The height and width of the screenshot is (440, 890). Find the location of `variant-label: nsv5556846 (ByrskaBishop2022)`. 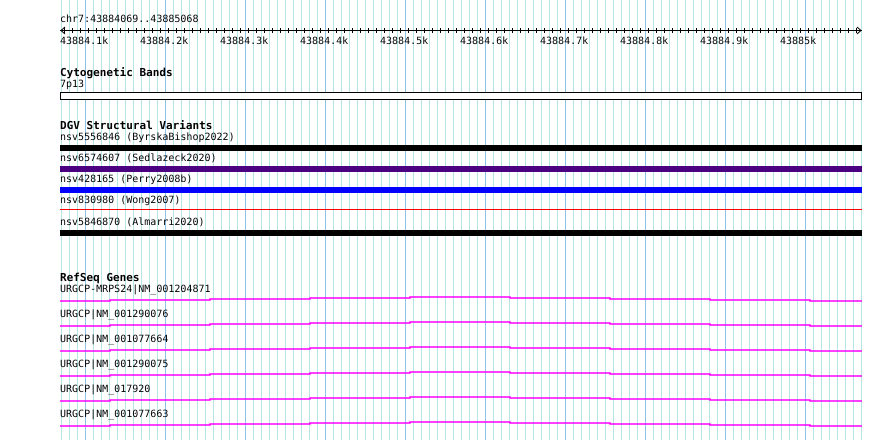

variant-label: nsv5556846 (ByrskaBishop2022) is located at coordinates (147, 138).